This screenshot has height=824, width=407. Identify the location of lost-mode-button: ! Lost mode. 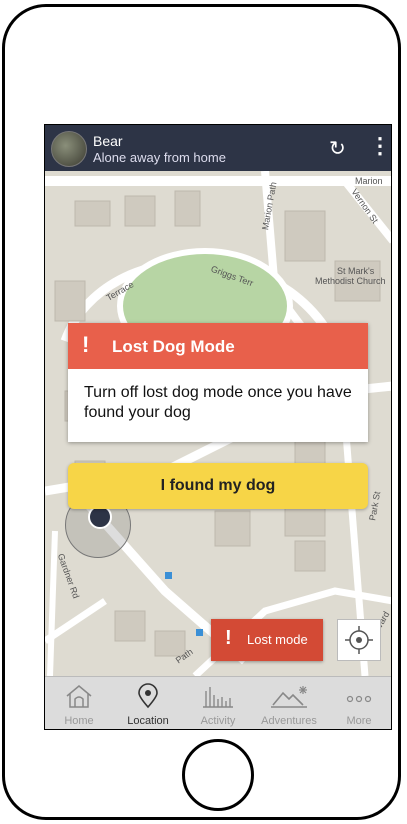
(267, 640).